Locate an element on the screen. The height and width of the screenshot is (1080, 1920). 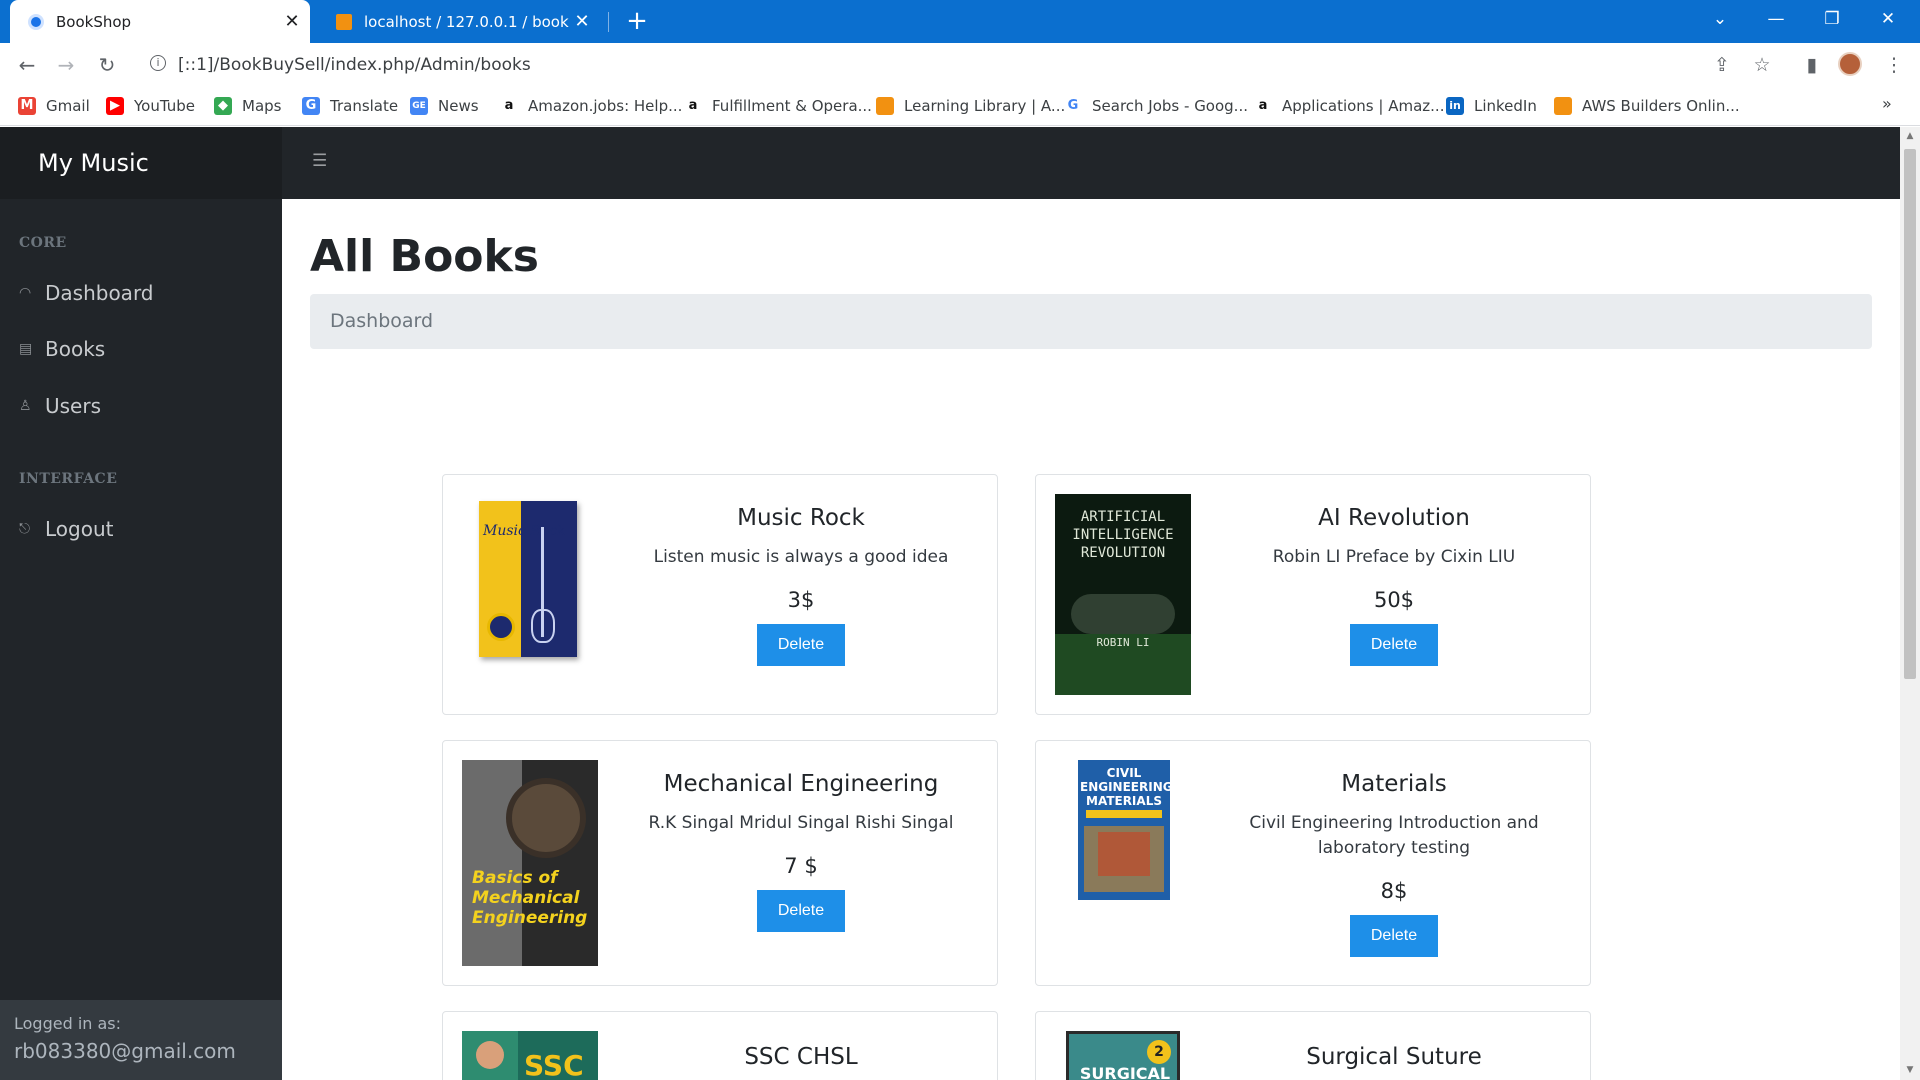
scroll-down-icon: ▼ is located at coordinates (1910, 1070).